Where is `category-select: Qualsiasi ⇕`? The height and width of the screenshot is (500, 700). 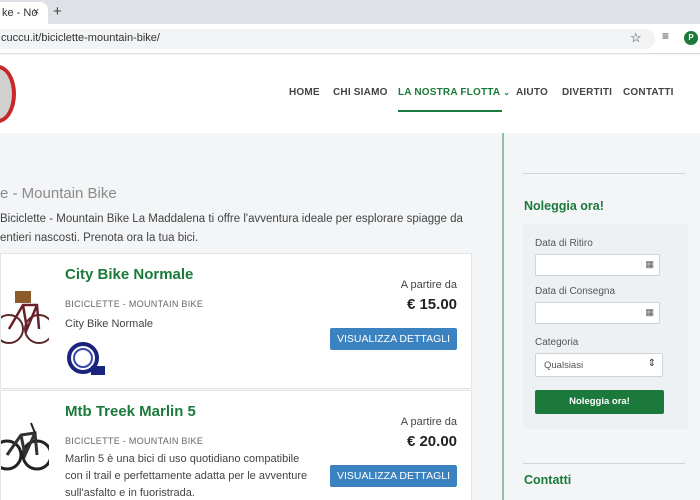 category-select: Qualsiasi ⇕ is located at coordinates (599, 365).